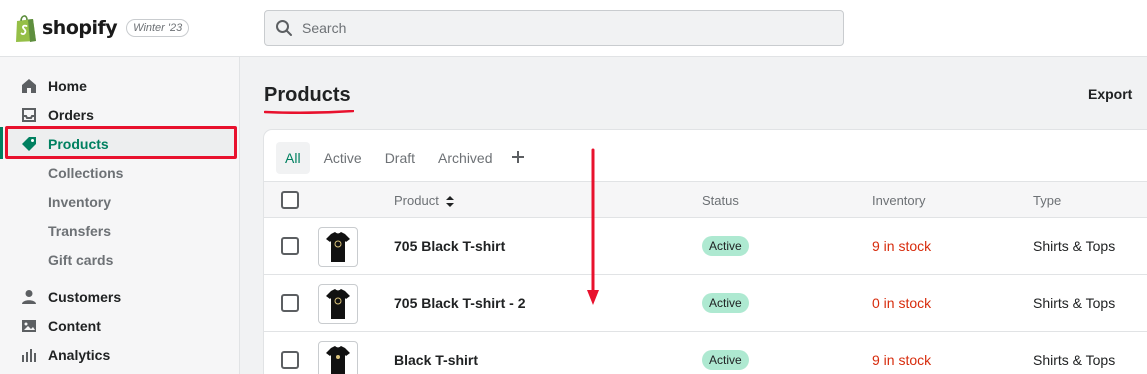 Image resolution: width=1147 pixels, height=374 pixels. I want to click on search-bar: Search, so click(554, 28).